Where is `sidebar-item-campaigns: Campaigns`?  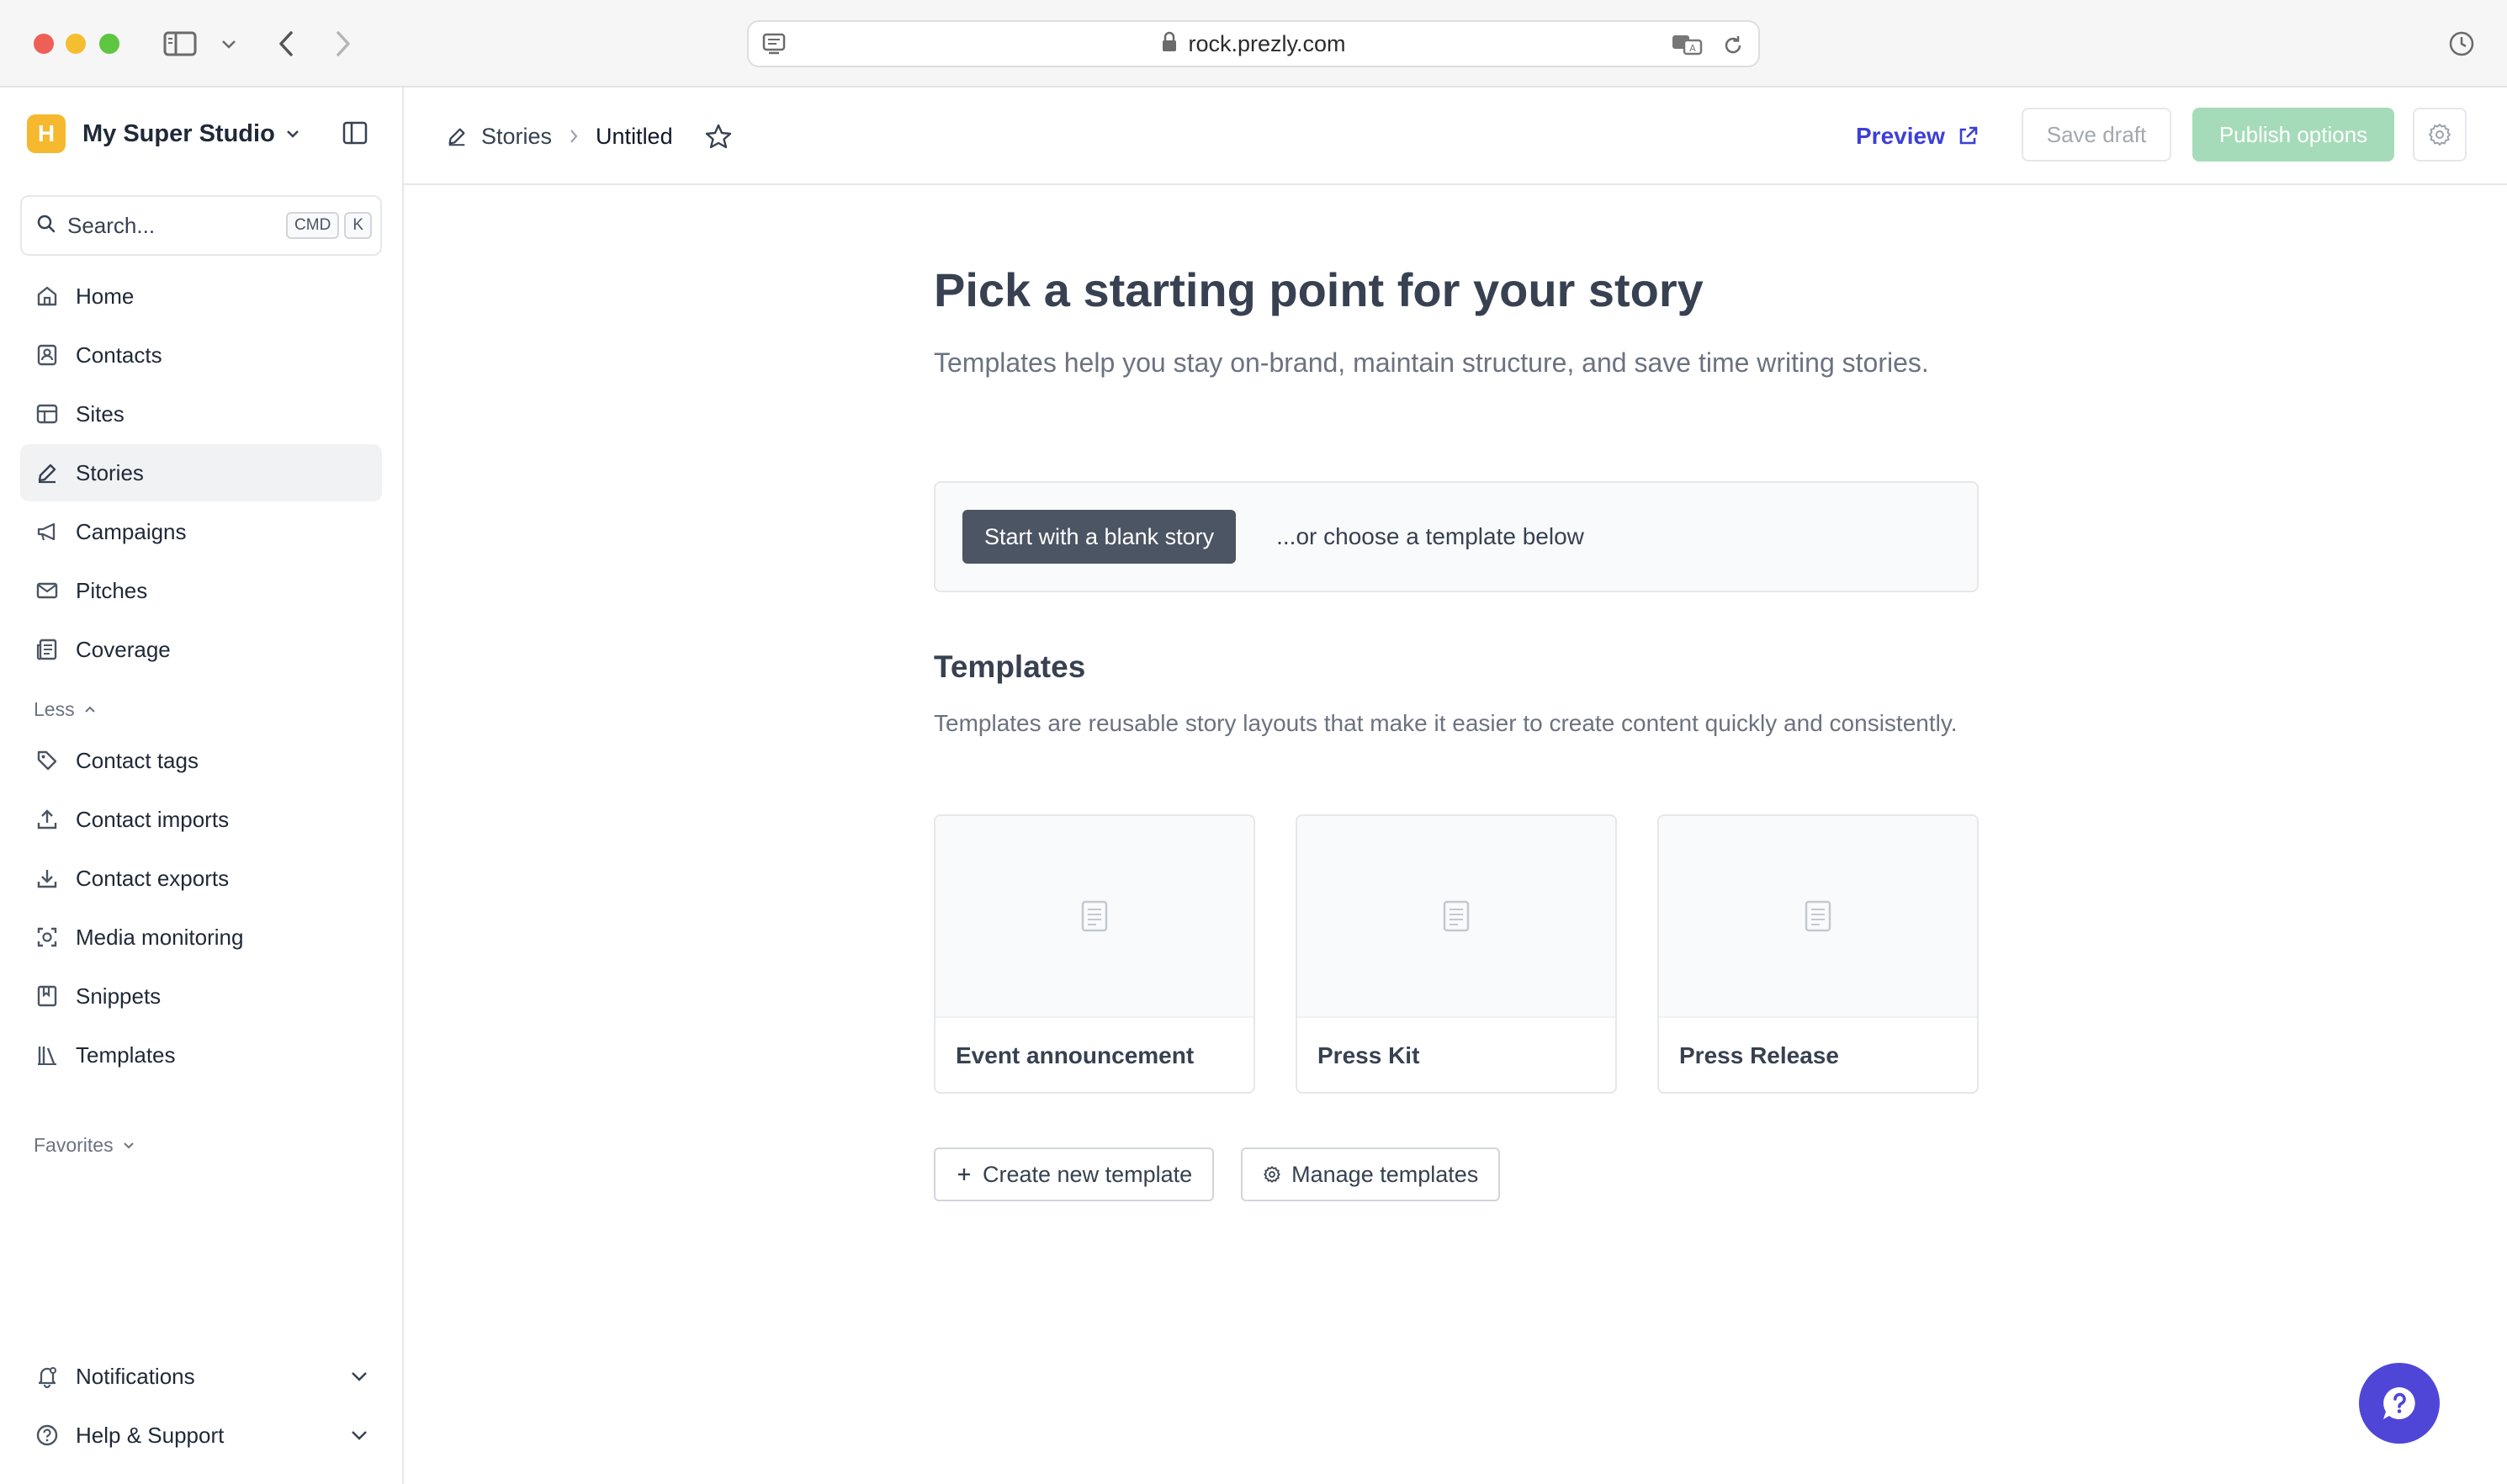 sidebar-item-campaigns: Campaigns is located at coordinates (201, 531).